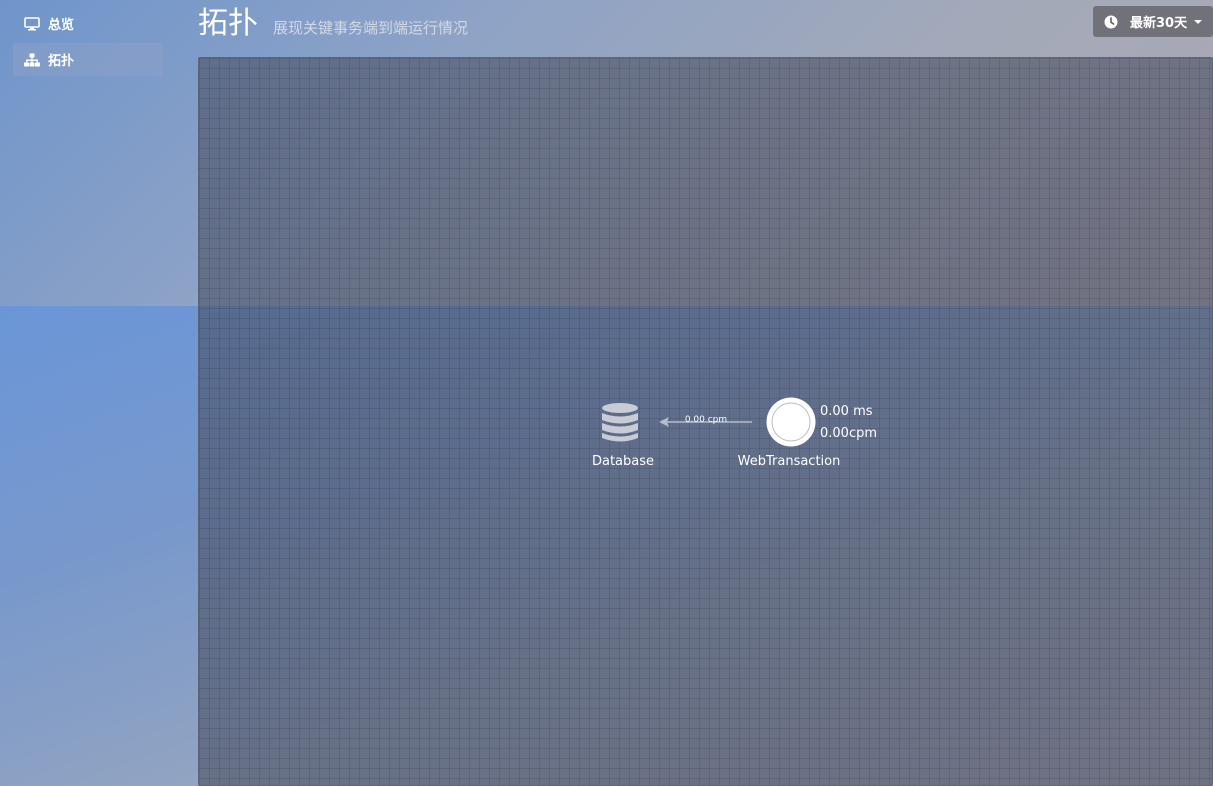 The height and width of the screenshot is (786, 1213). I want to click on time-range-dropdown: 最新30天, so click(1153, 21).